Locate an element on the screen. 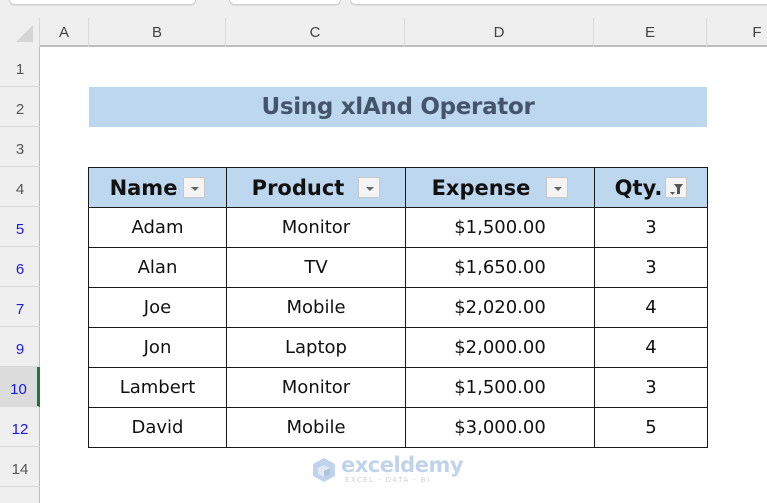 The height and width of the screenshot is (503, 767). column-header-d: D is located at coordinates (499, 32).